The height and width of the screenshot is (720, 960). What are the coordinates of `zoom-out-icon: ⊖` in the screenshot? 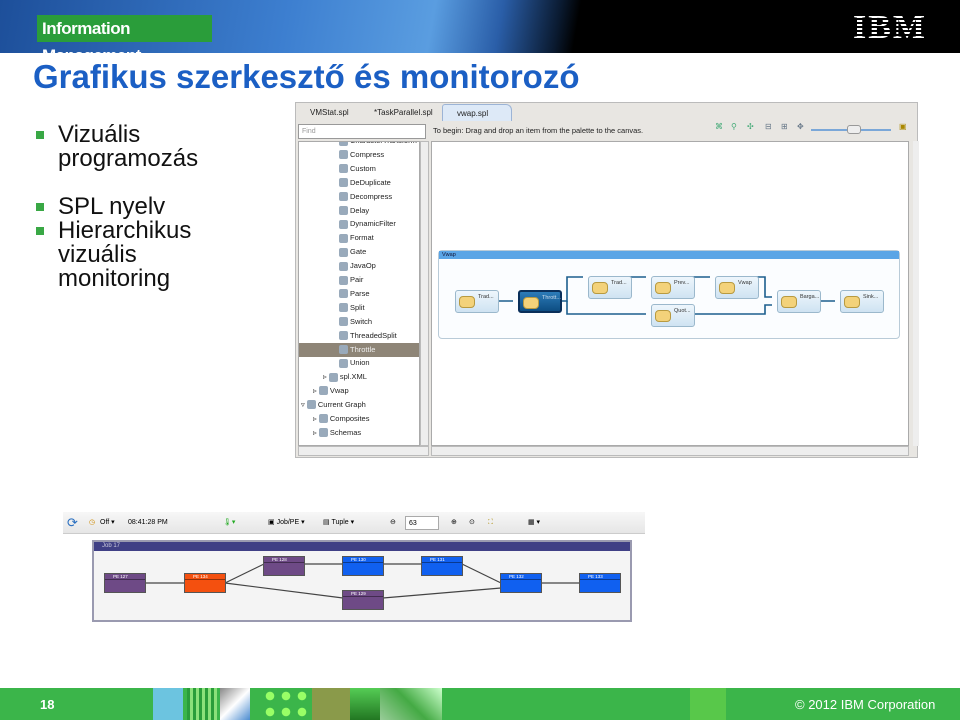 It's located at (393, 523).